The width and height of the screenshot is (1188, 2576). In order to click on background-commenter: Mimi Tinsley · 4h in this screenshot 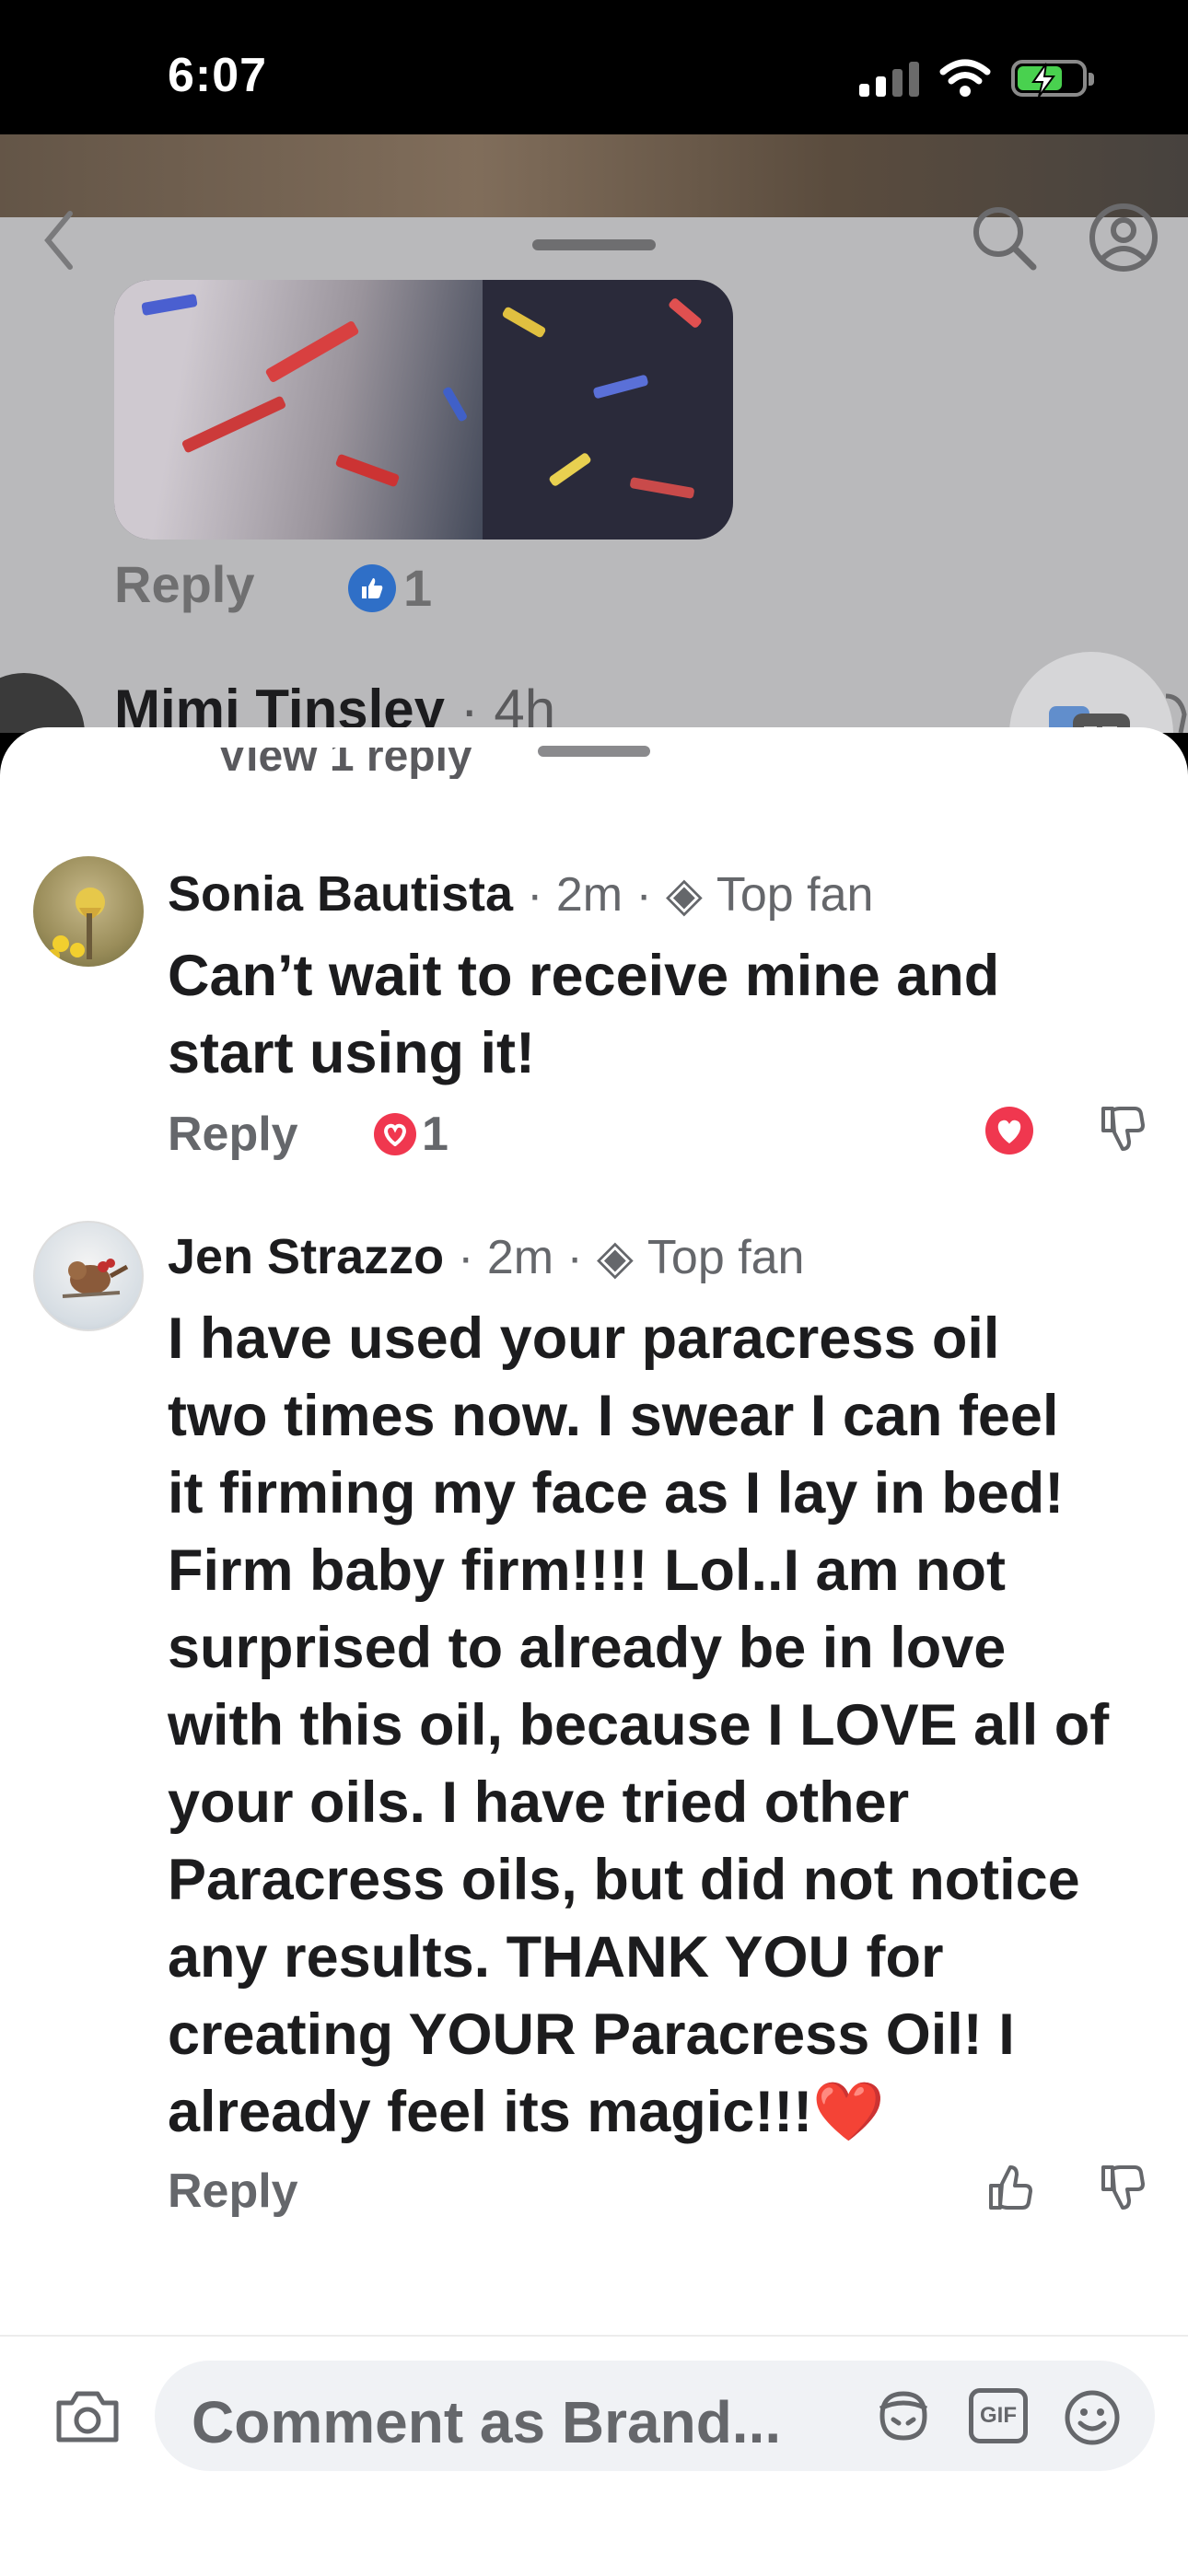, I will do `click(335, 706)`.